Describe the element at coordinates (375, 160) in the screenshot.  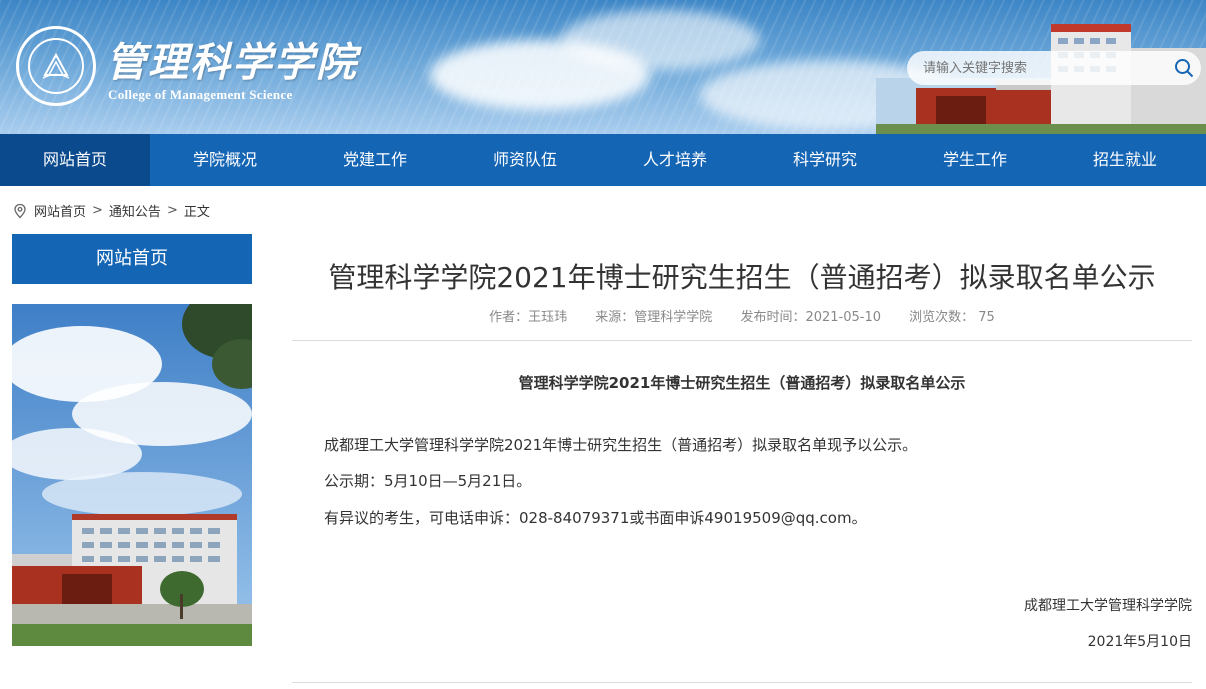
I see `nav-item-party: 党建工作` at that location.